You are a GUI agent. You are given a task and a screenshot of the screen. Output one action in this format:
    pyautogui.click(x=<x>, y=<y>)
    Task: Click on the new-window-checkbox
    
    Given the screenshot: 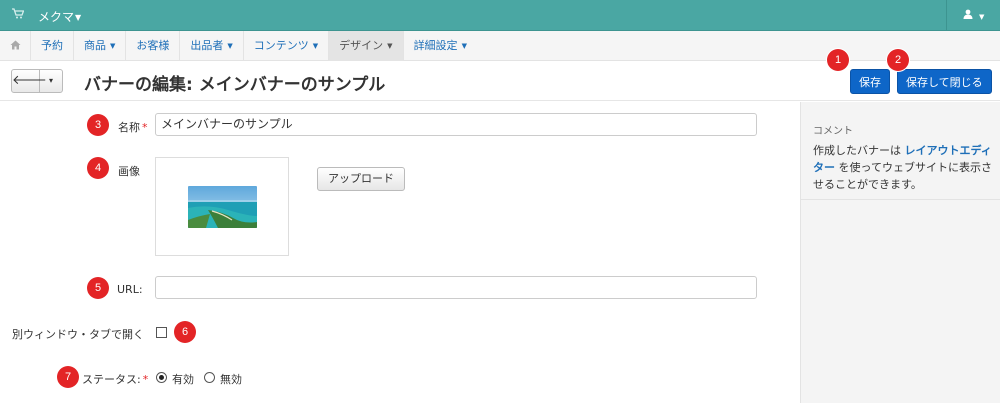 What is the action you would take?
    pyautogui.click(x=161, y=332)
    